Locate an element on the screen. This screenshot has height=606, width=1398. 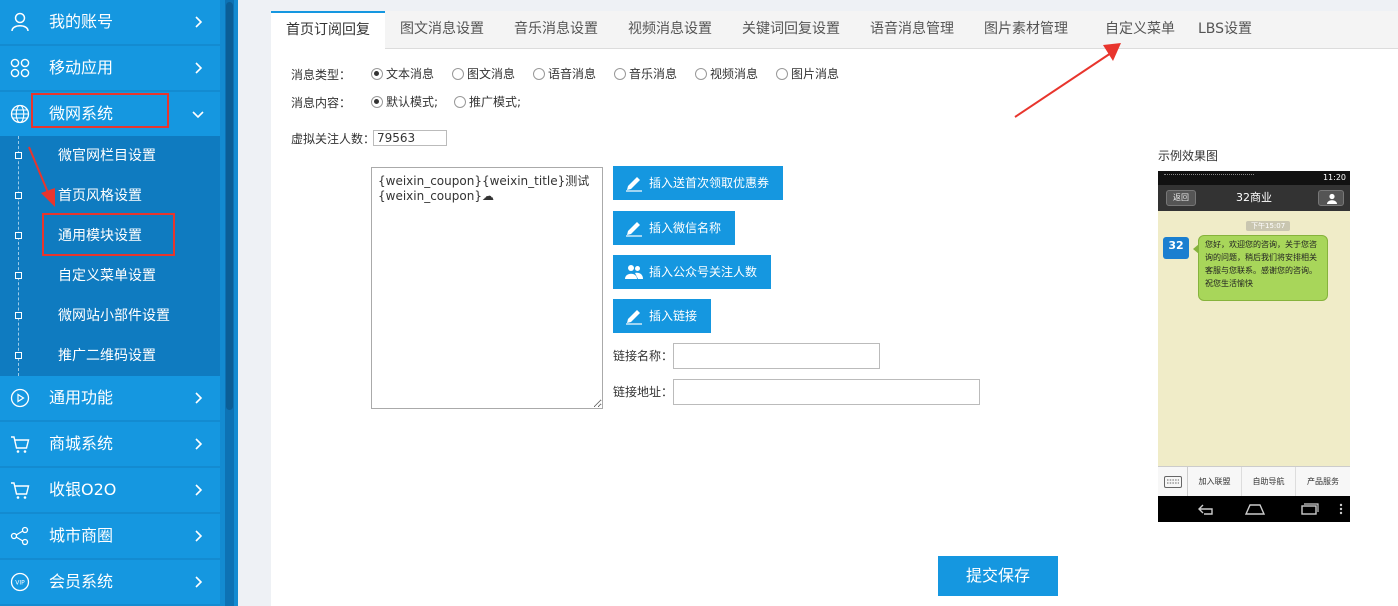
insert-wechat-name-button: 插入微信名称 is located at coordinates (674, 228).